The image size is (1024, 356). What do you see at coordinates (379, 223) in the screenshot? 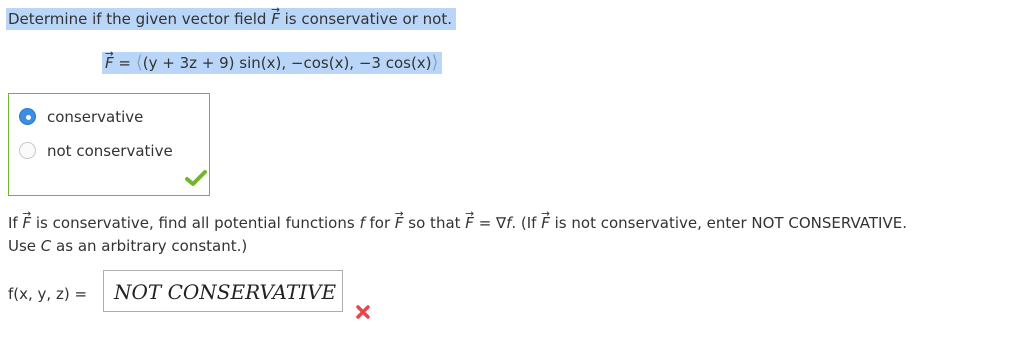
I see `text: for` at bounding box center [379, 223].